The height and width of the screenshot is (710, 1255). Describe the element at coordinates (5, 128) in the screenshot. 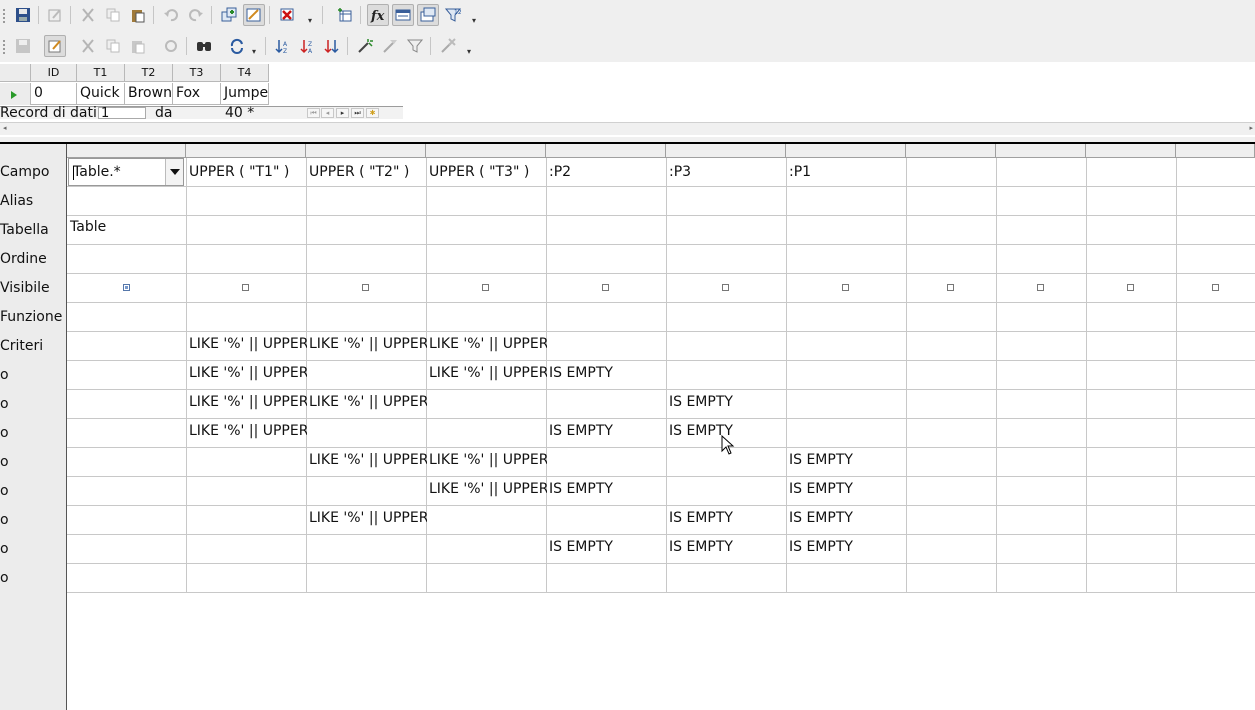

I see `scroll-left-icon: ◂` at that location.